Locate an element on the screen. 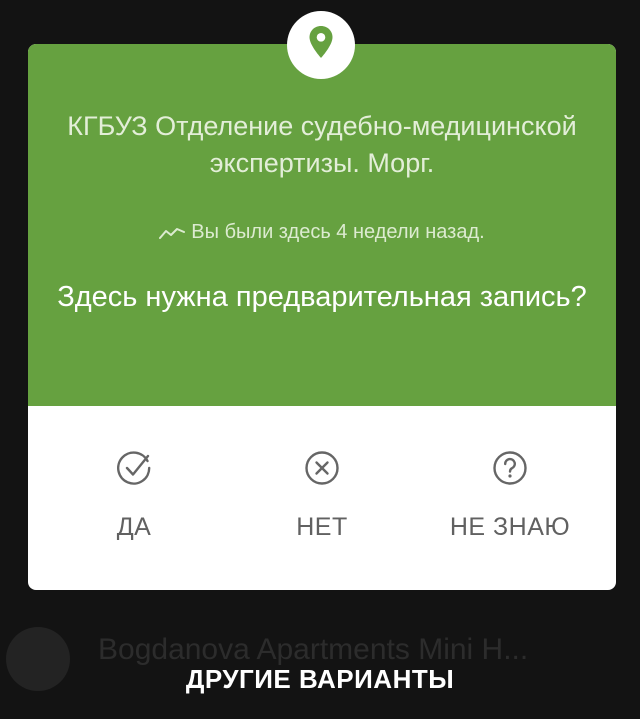  answer-dont-know-label: НЕ ЗНАЮ is located at coordinates (510, 527).